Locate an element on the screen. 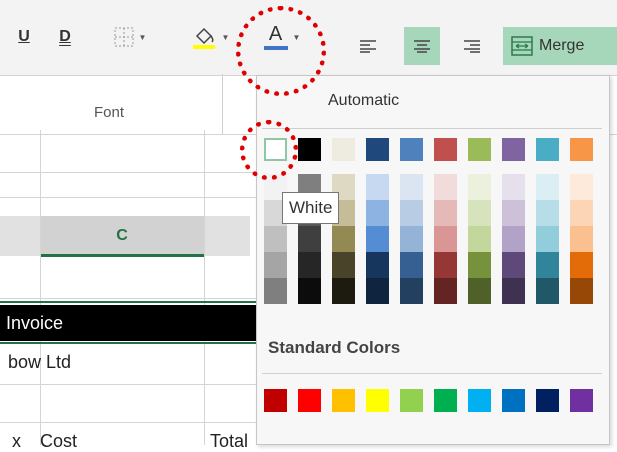 The image size is (617, 452). align-center-button is located at coordinates (422, 46).